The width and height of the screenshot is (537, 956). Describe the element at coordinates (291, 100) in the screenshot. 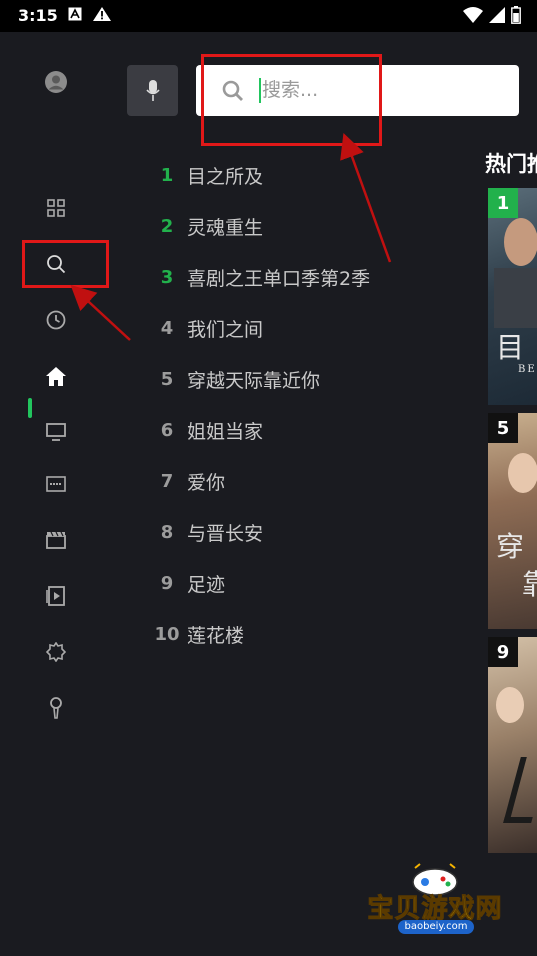

I see `highlight-box-search` at that location.